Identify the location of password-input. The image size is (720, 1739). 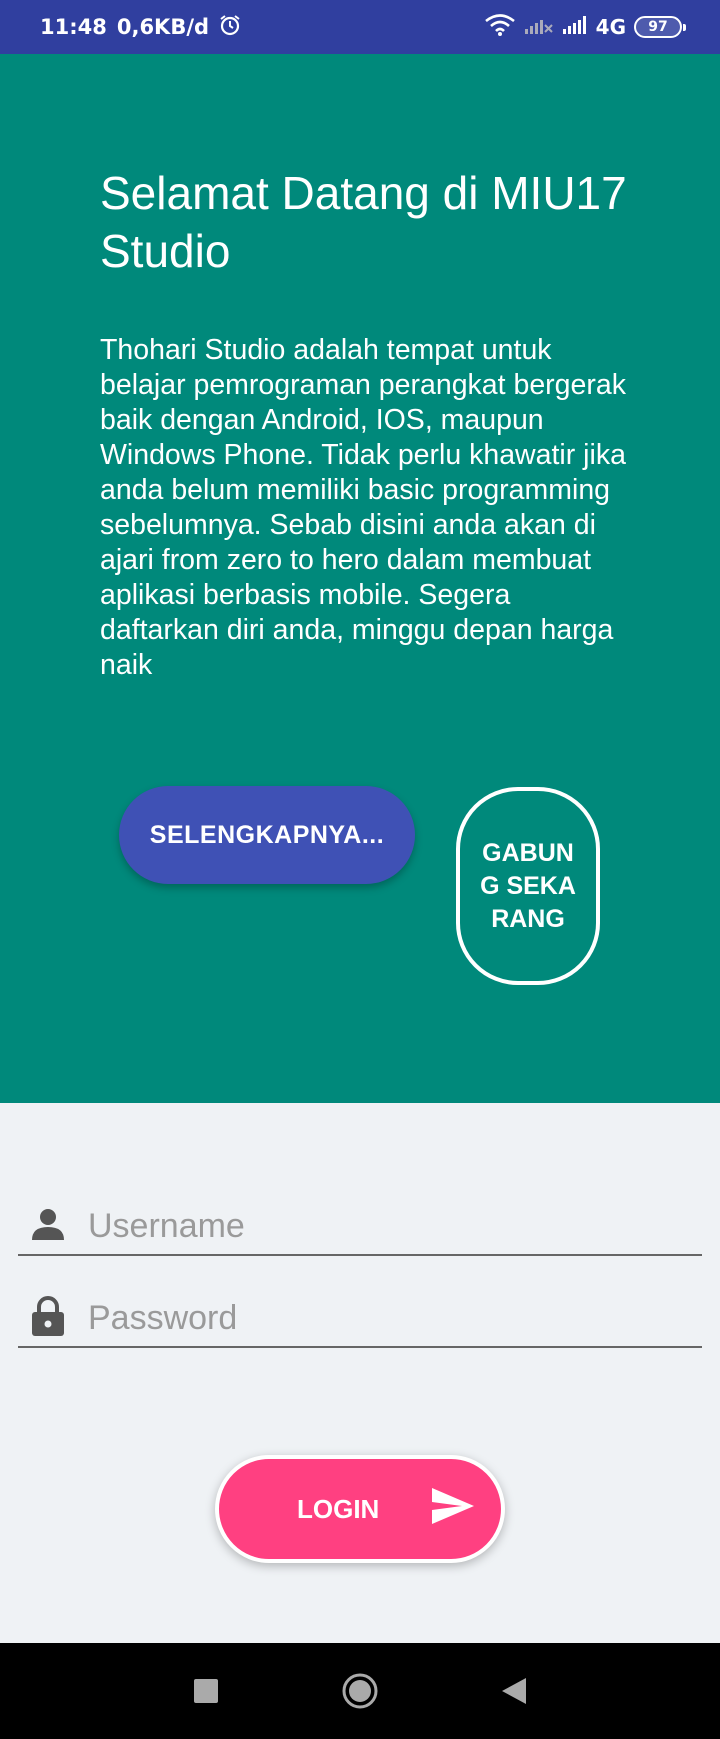
(395, 1318).